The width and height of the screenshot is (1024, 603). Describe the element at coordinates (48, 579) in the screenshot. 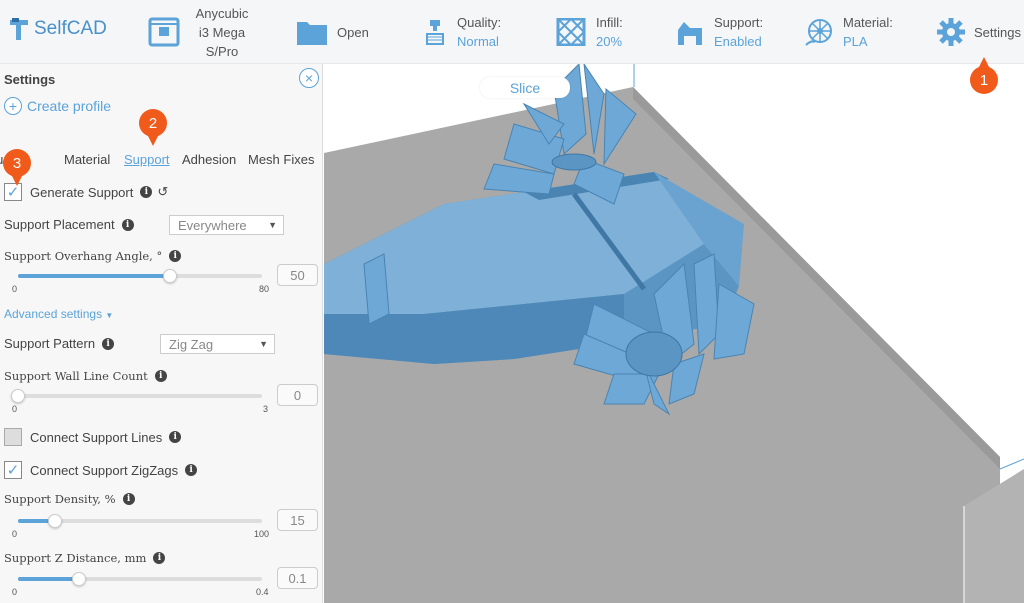

I see `z-distance-slider-fill` at that location.